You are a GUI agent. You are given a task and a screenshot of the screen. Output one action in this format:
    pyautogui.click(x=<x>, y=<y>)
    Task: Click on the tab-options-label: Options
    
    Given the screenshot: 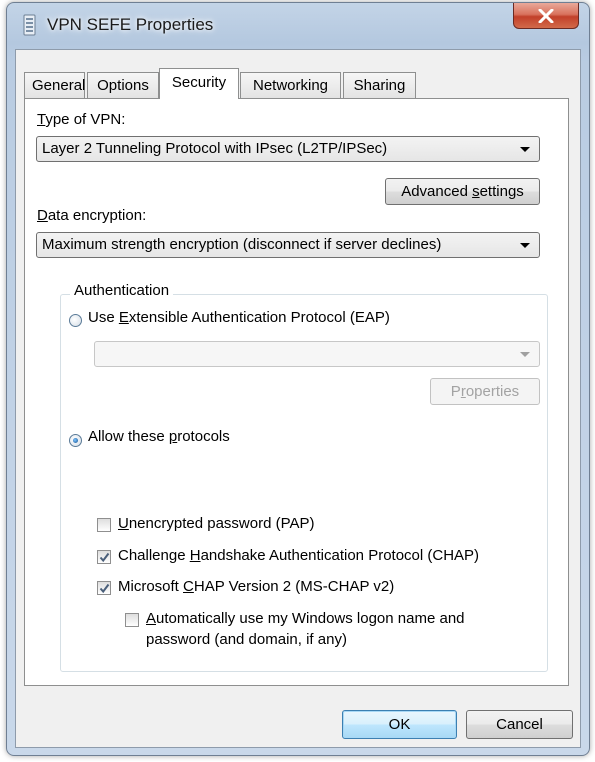 What is the action you would take?
    pyautogui.click(x=123, y=85)
    